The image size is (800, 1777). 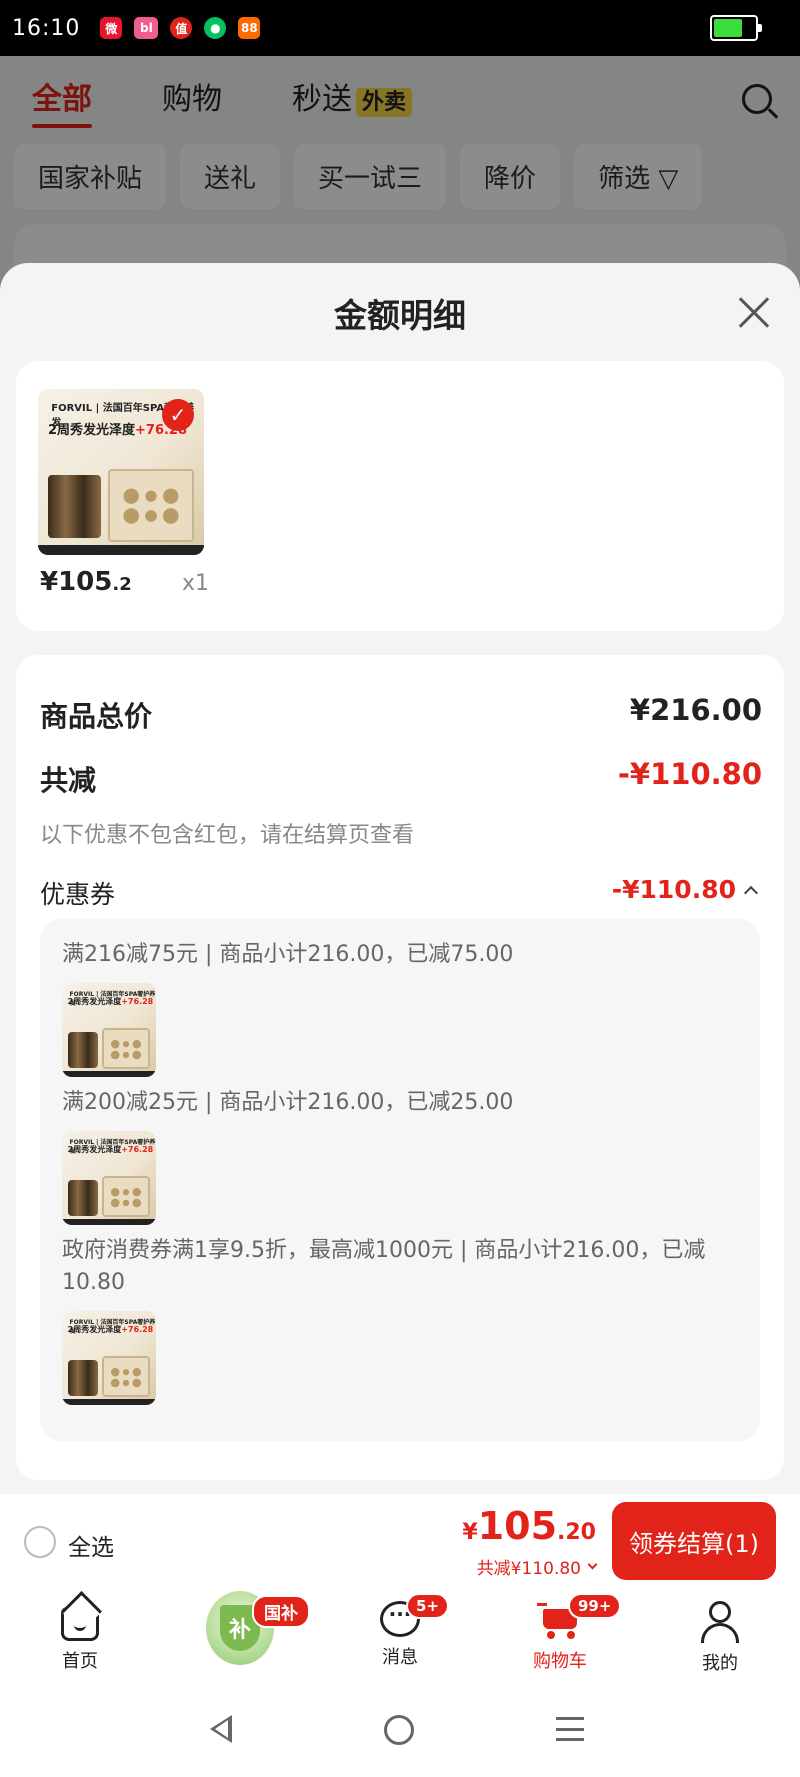 I want to click on total-price-int: 105, so click(x=517, y=1526).